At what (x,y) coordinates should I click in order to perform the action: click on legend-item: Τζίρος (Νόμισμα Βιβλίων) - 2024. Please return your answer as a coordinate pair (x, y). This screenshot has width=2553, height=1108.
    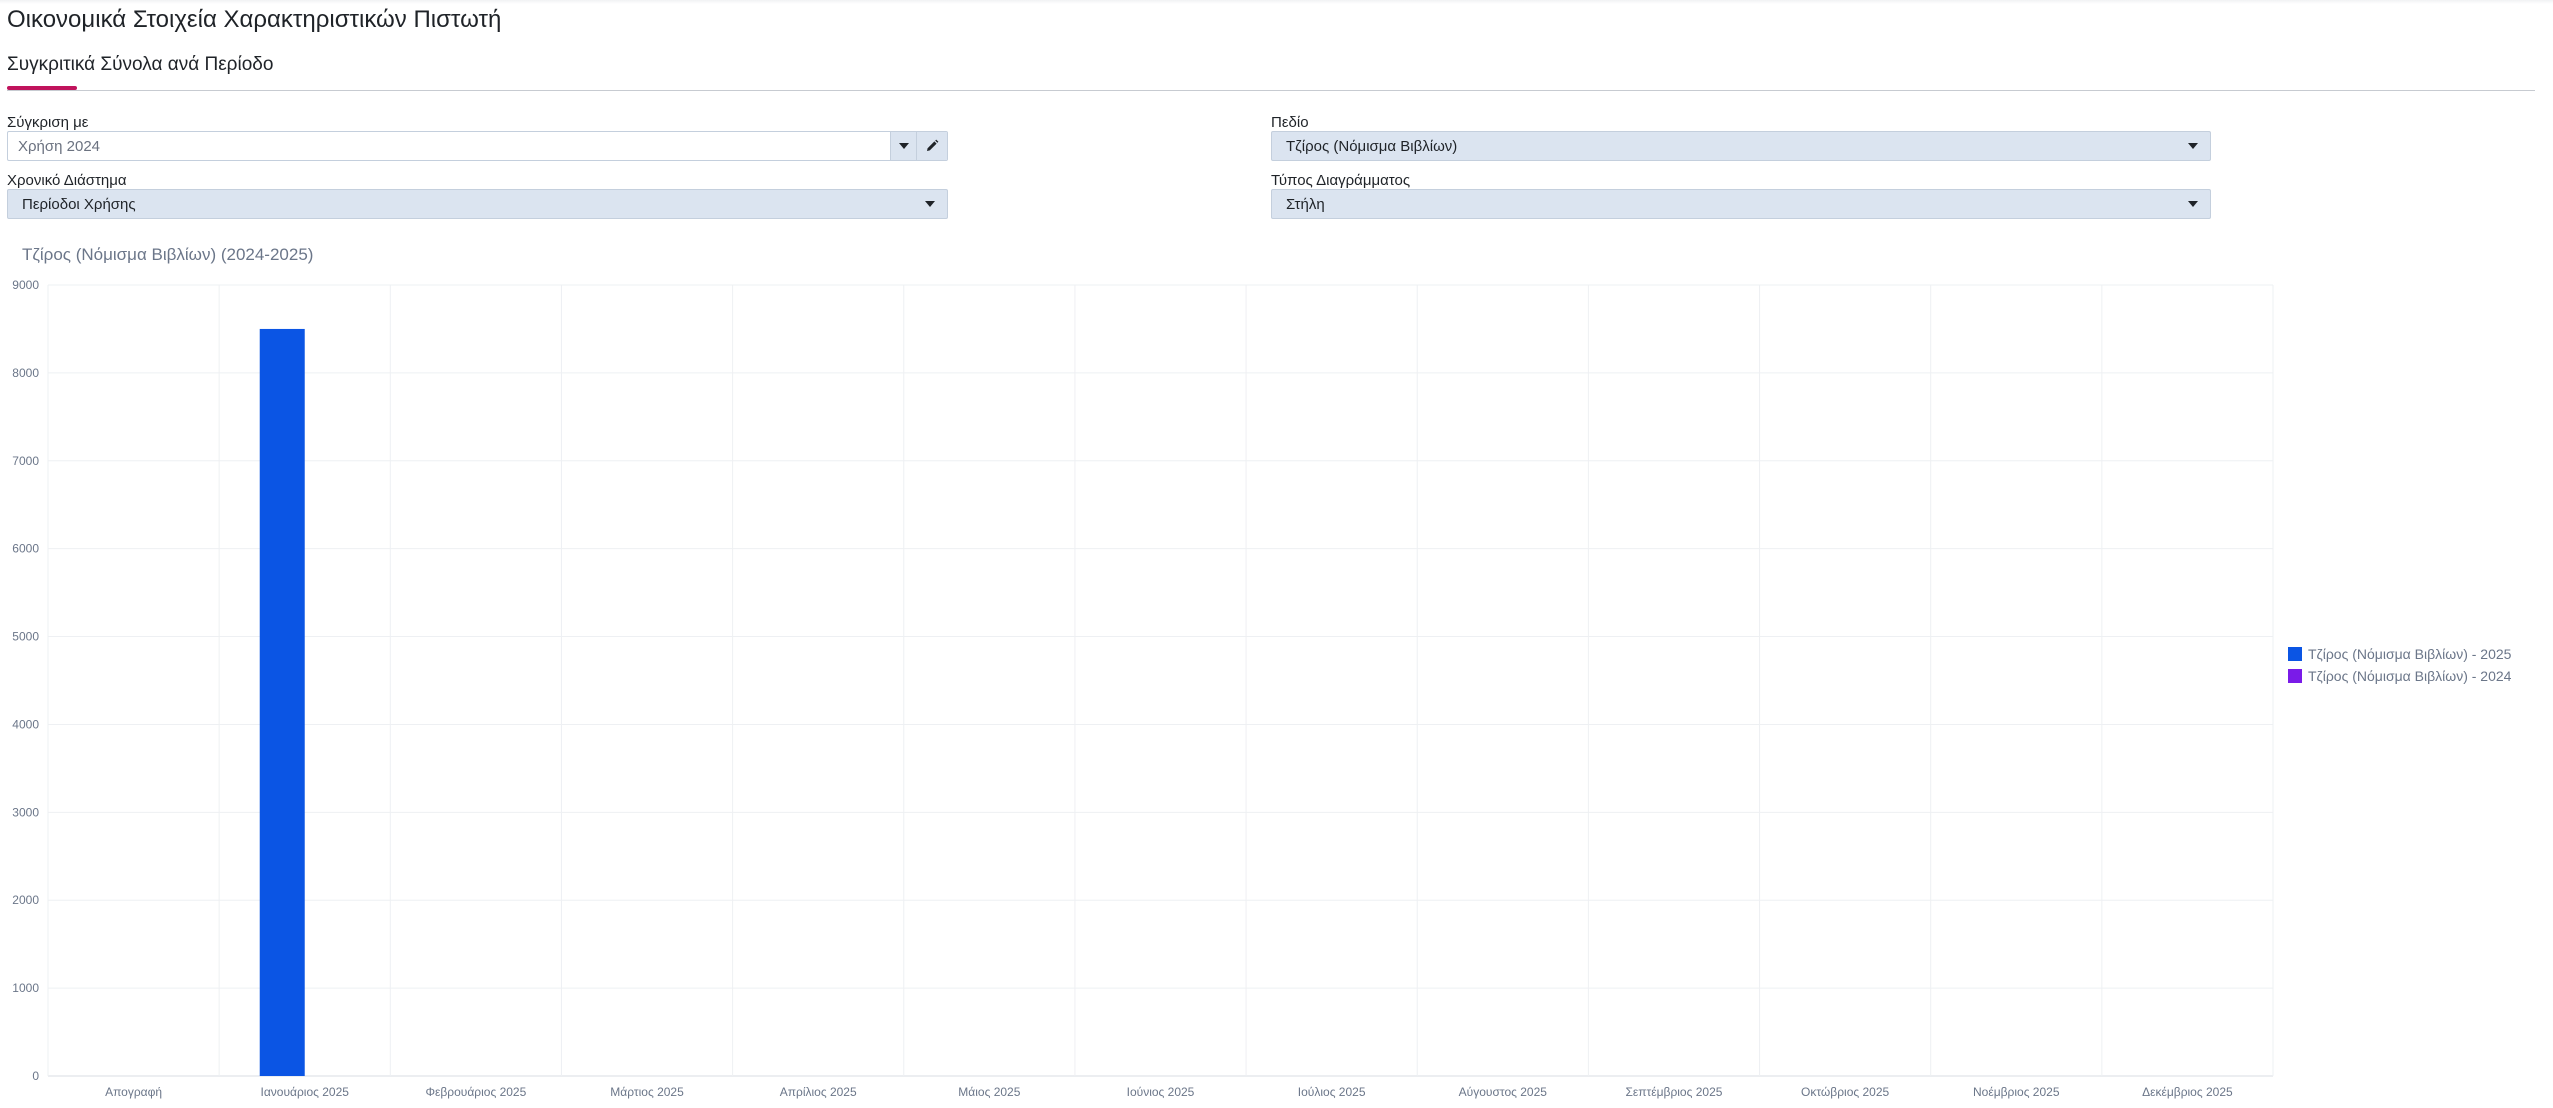
    Looking at the image, I should click on (2413, 678).